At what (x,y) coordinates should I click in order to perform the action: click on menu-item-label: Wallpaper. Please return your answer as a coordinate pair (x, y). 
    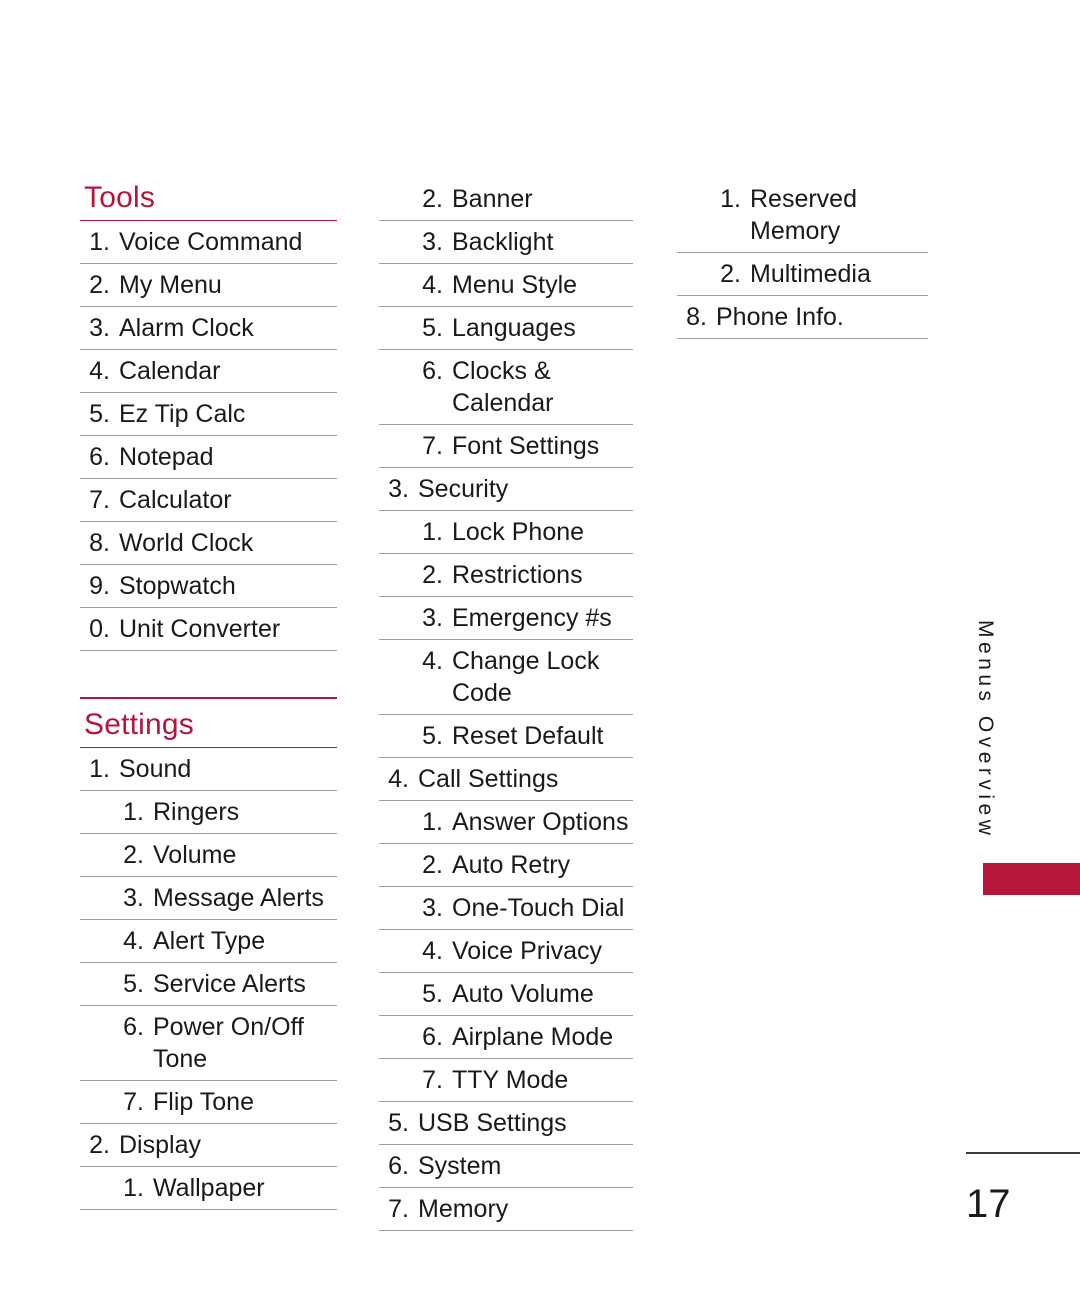
    Looking at the image, I should click on (209, 1188).